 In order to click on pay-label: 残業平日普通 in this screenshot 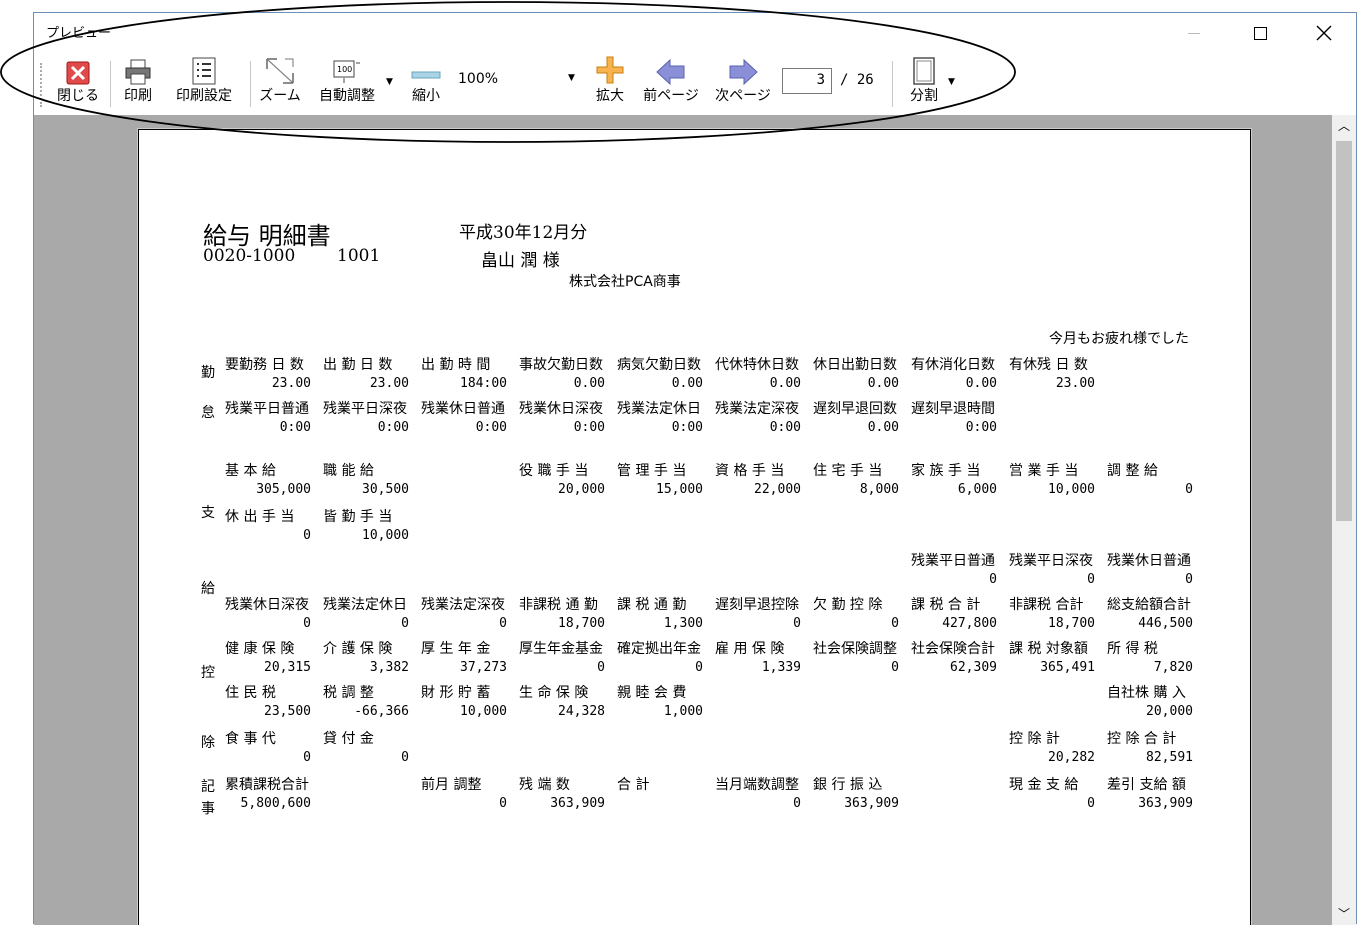, I will do `click(953, 561)`.